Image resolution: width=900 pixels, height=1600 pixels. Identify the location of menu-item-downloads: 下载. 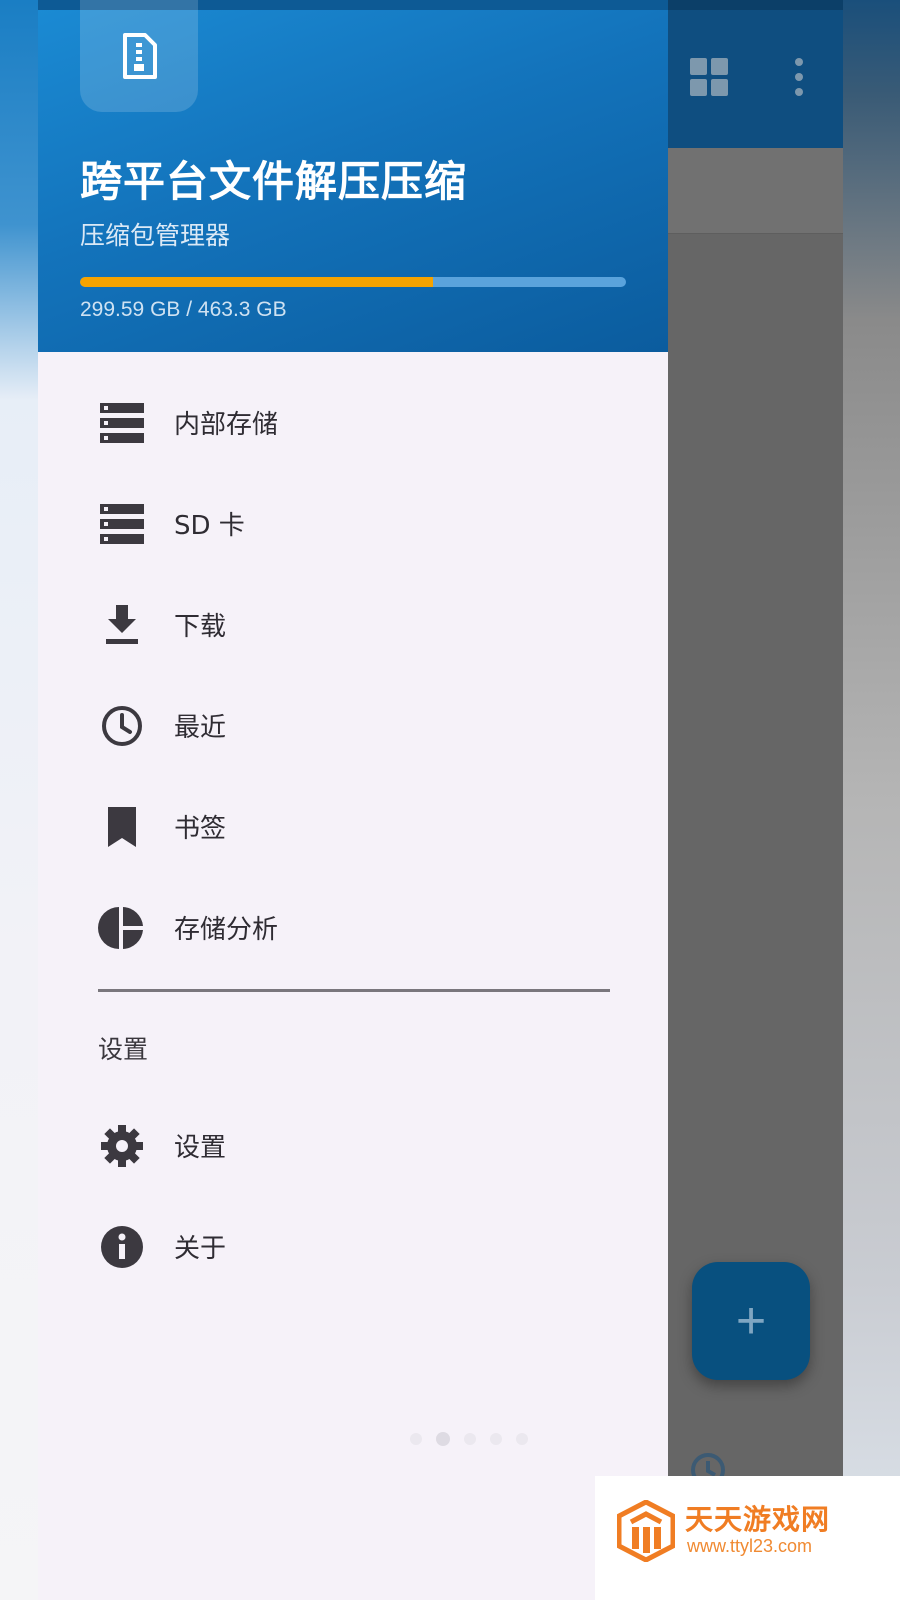
(353, 624).